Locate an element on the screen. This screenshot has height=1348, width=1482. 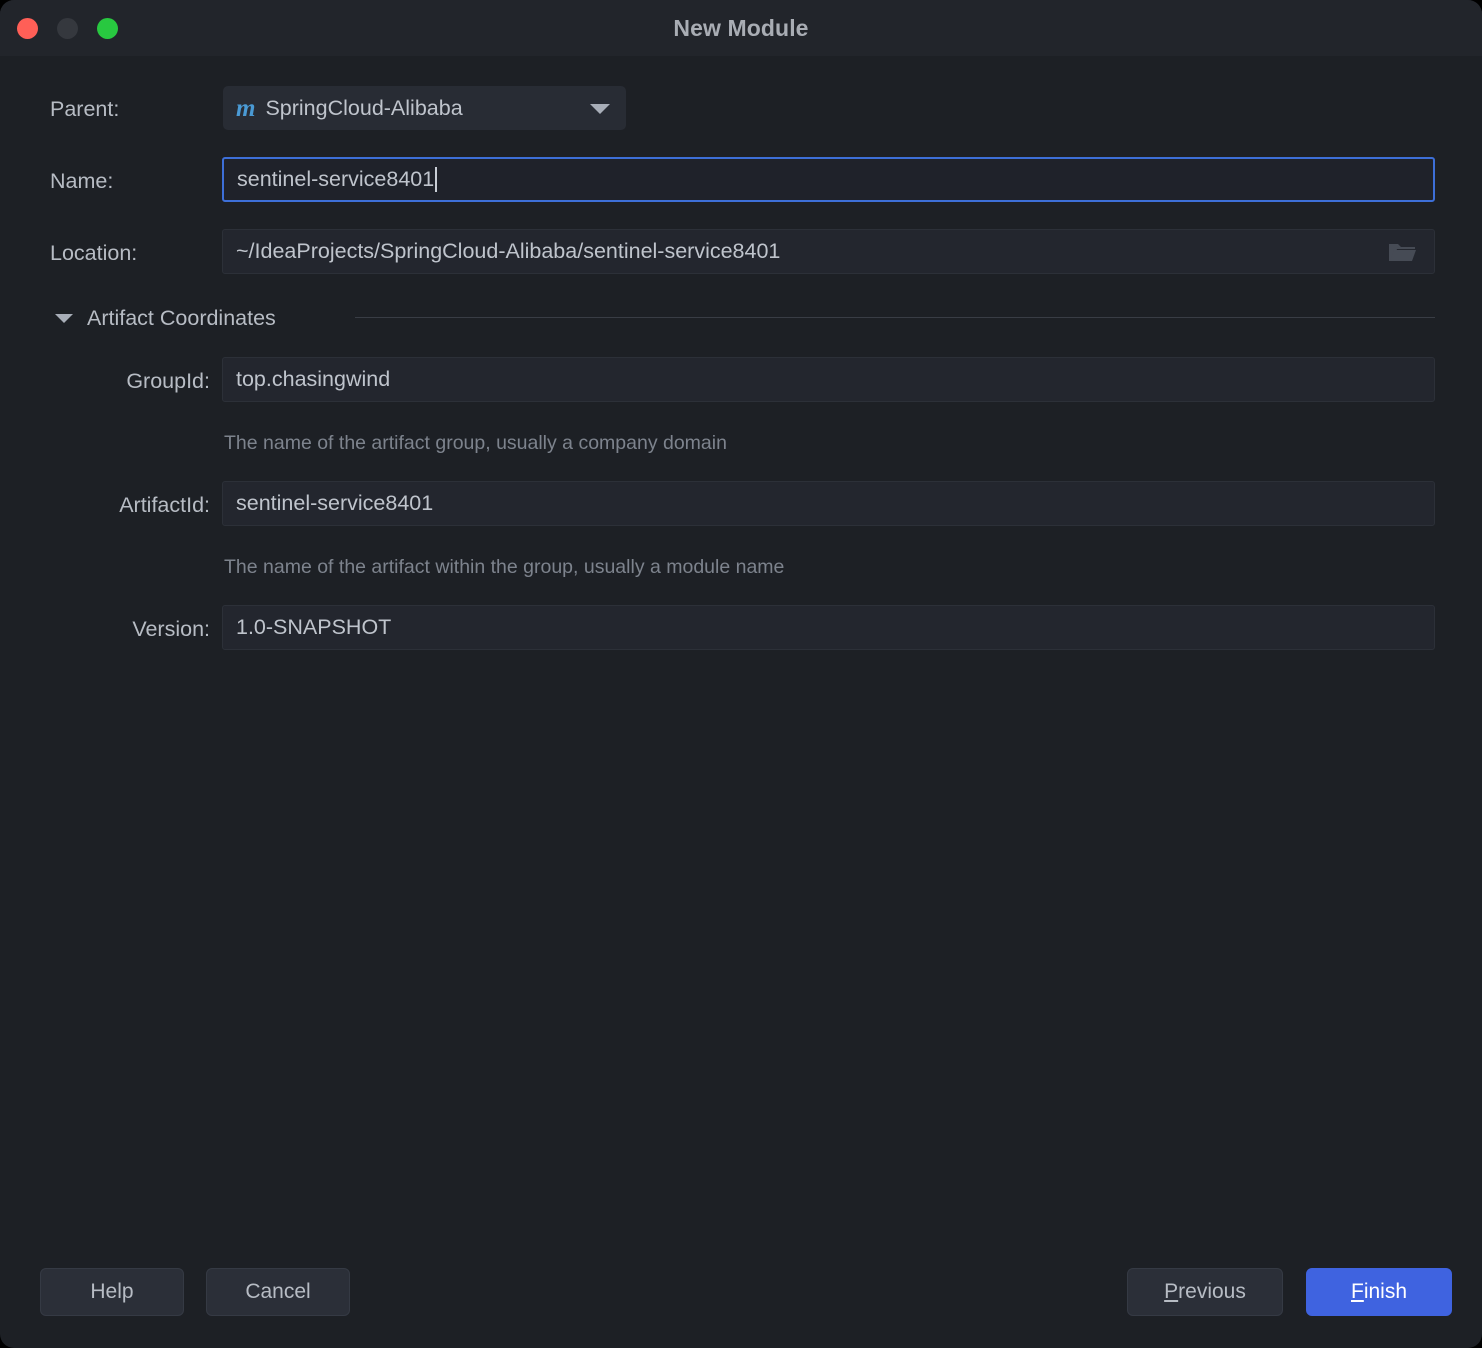
browse-folder-button is located at coordinates (1402, 251).